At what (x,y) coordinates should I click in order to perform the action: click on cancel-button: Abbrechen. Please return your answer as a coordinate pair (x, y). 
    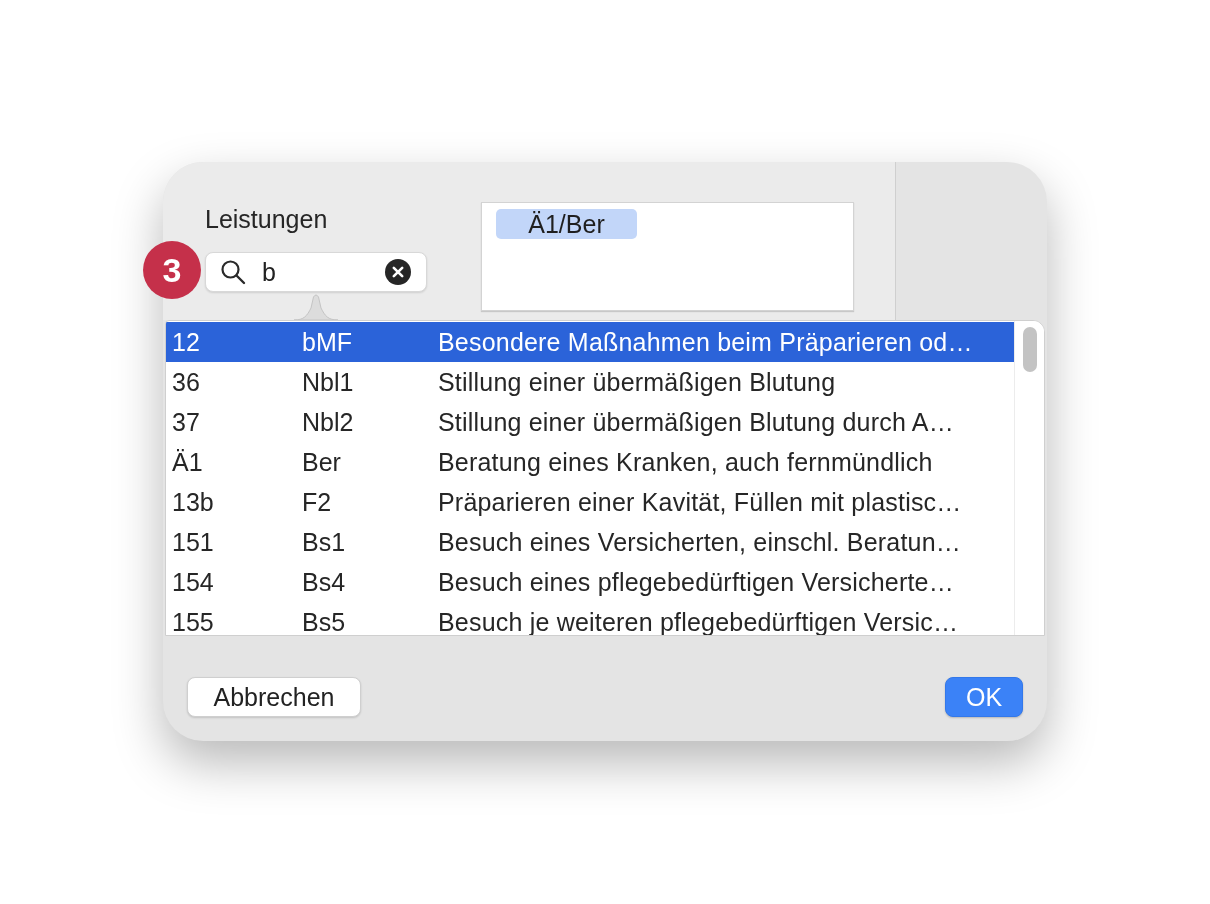
    Looking at the image, I should click on (274, 697).